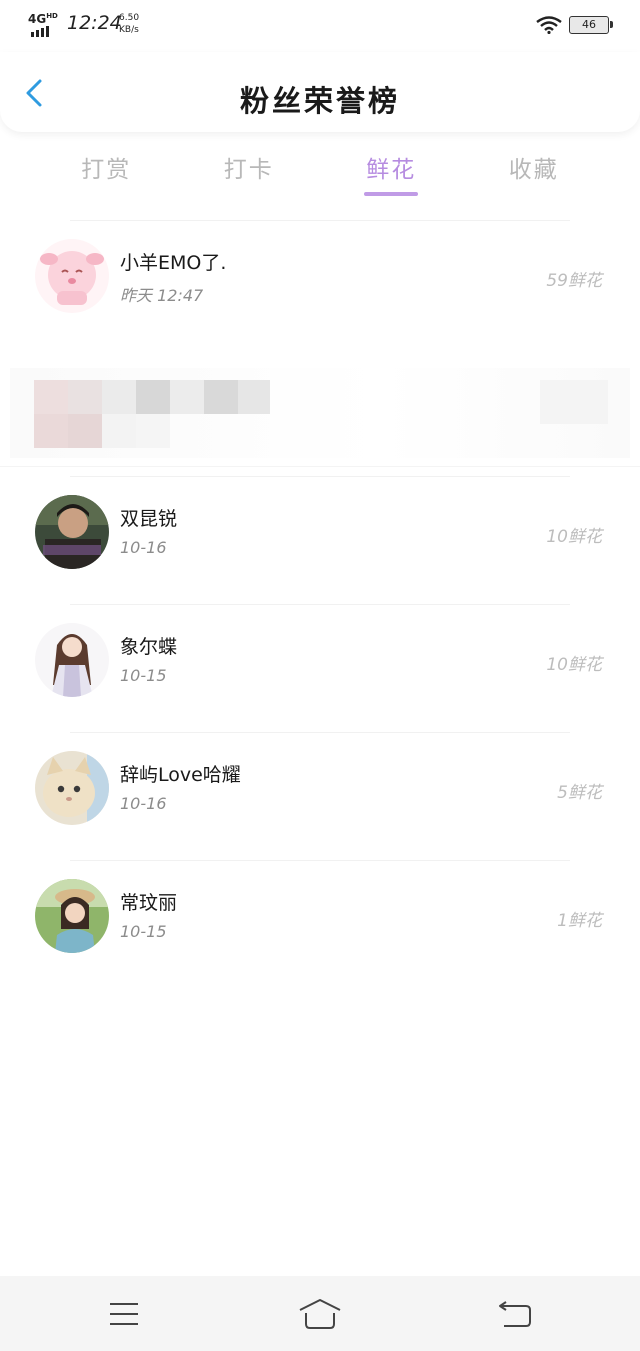  Describe the element at coordinates (180, 775) in the screenshot. I see `fan-name: 辞屿Love哈耀` at that location.